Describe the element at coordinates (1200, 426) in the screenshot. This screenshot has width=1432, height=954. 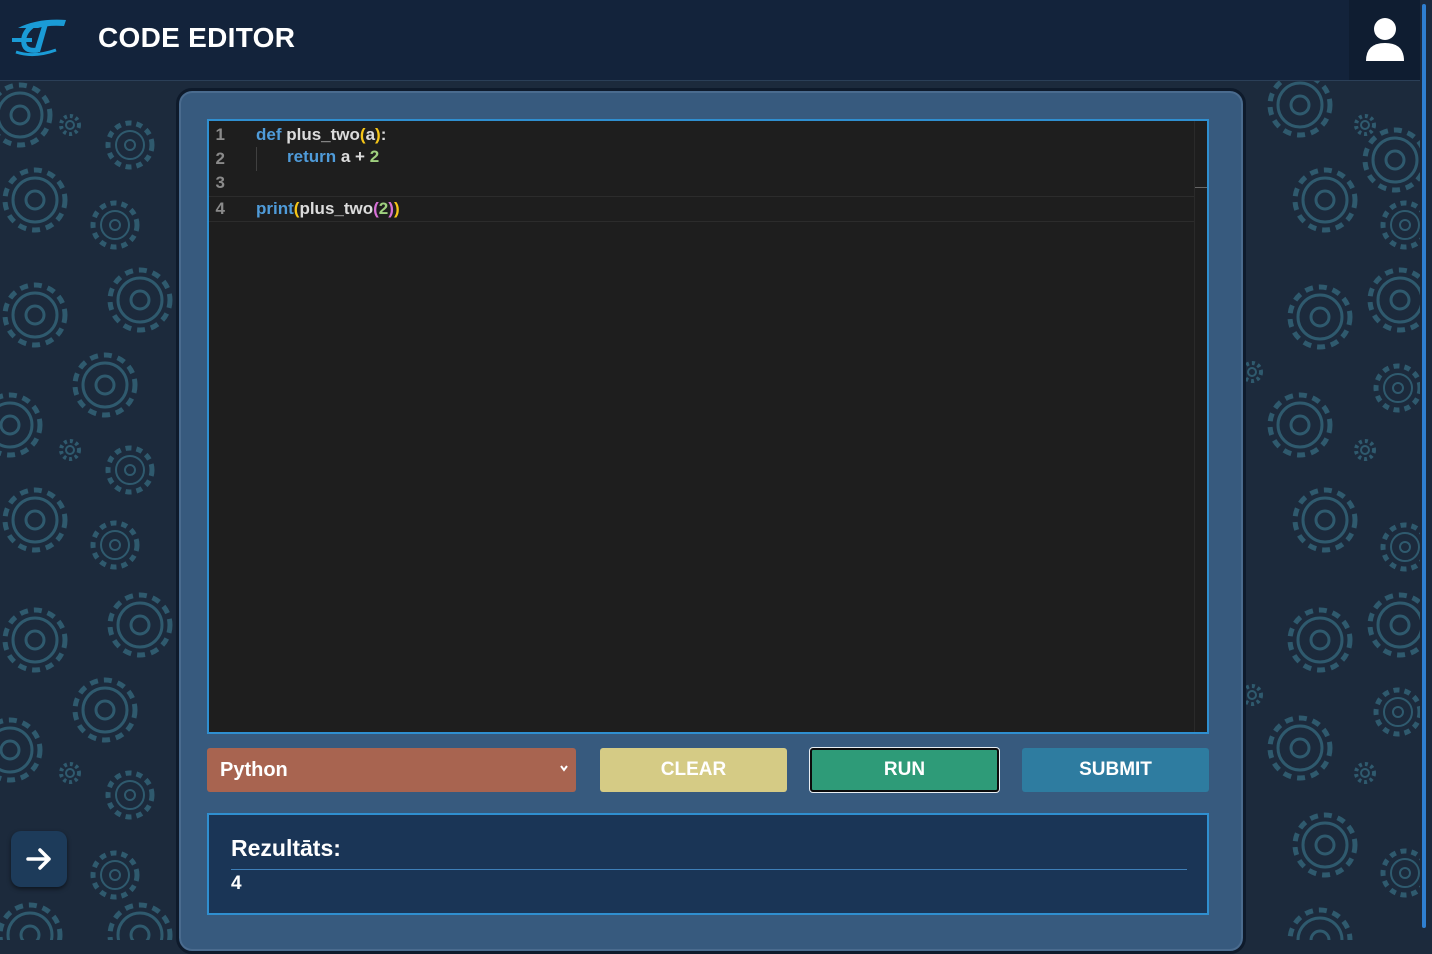
I see `editor-scrollbar` at that location.